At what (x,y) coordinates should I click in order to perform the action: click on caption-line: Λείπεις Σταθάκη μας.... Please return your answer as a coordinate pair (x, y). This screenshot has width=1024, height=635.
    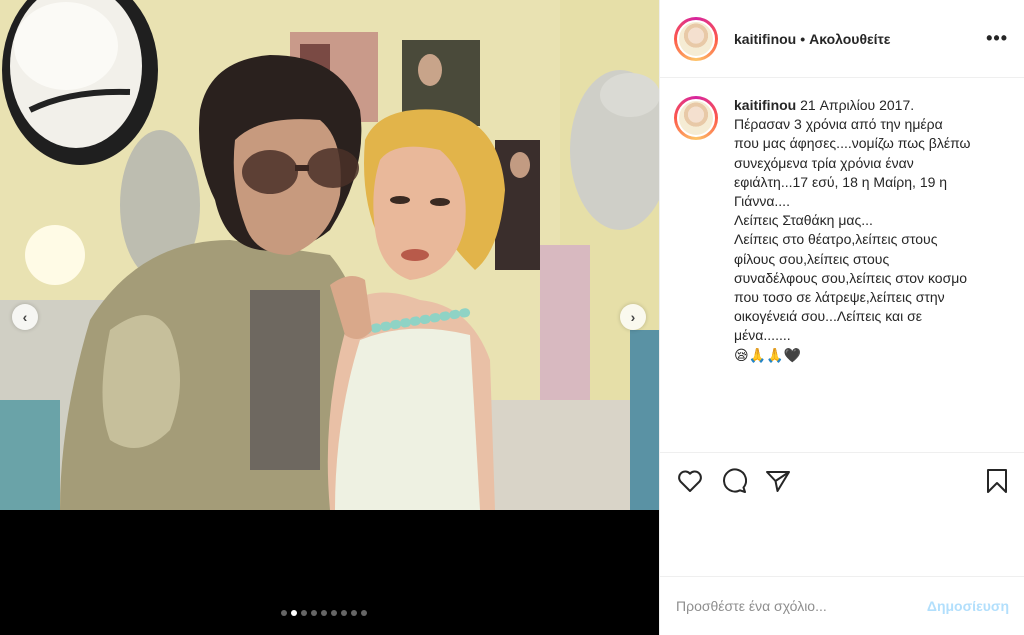
    Looking at the image, I should click on (803, 220).